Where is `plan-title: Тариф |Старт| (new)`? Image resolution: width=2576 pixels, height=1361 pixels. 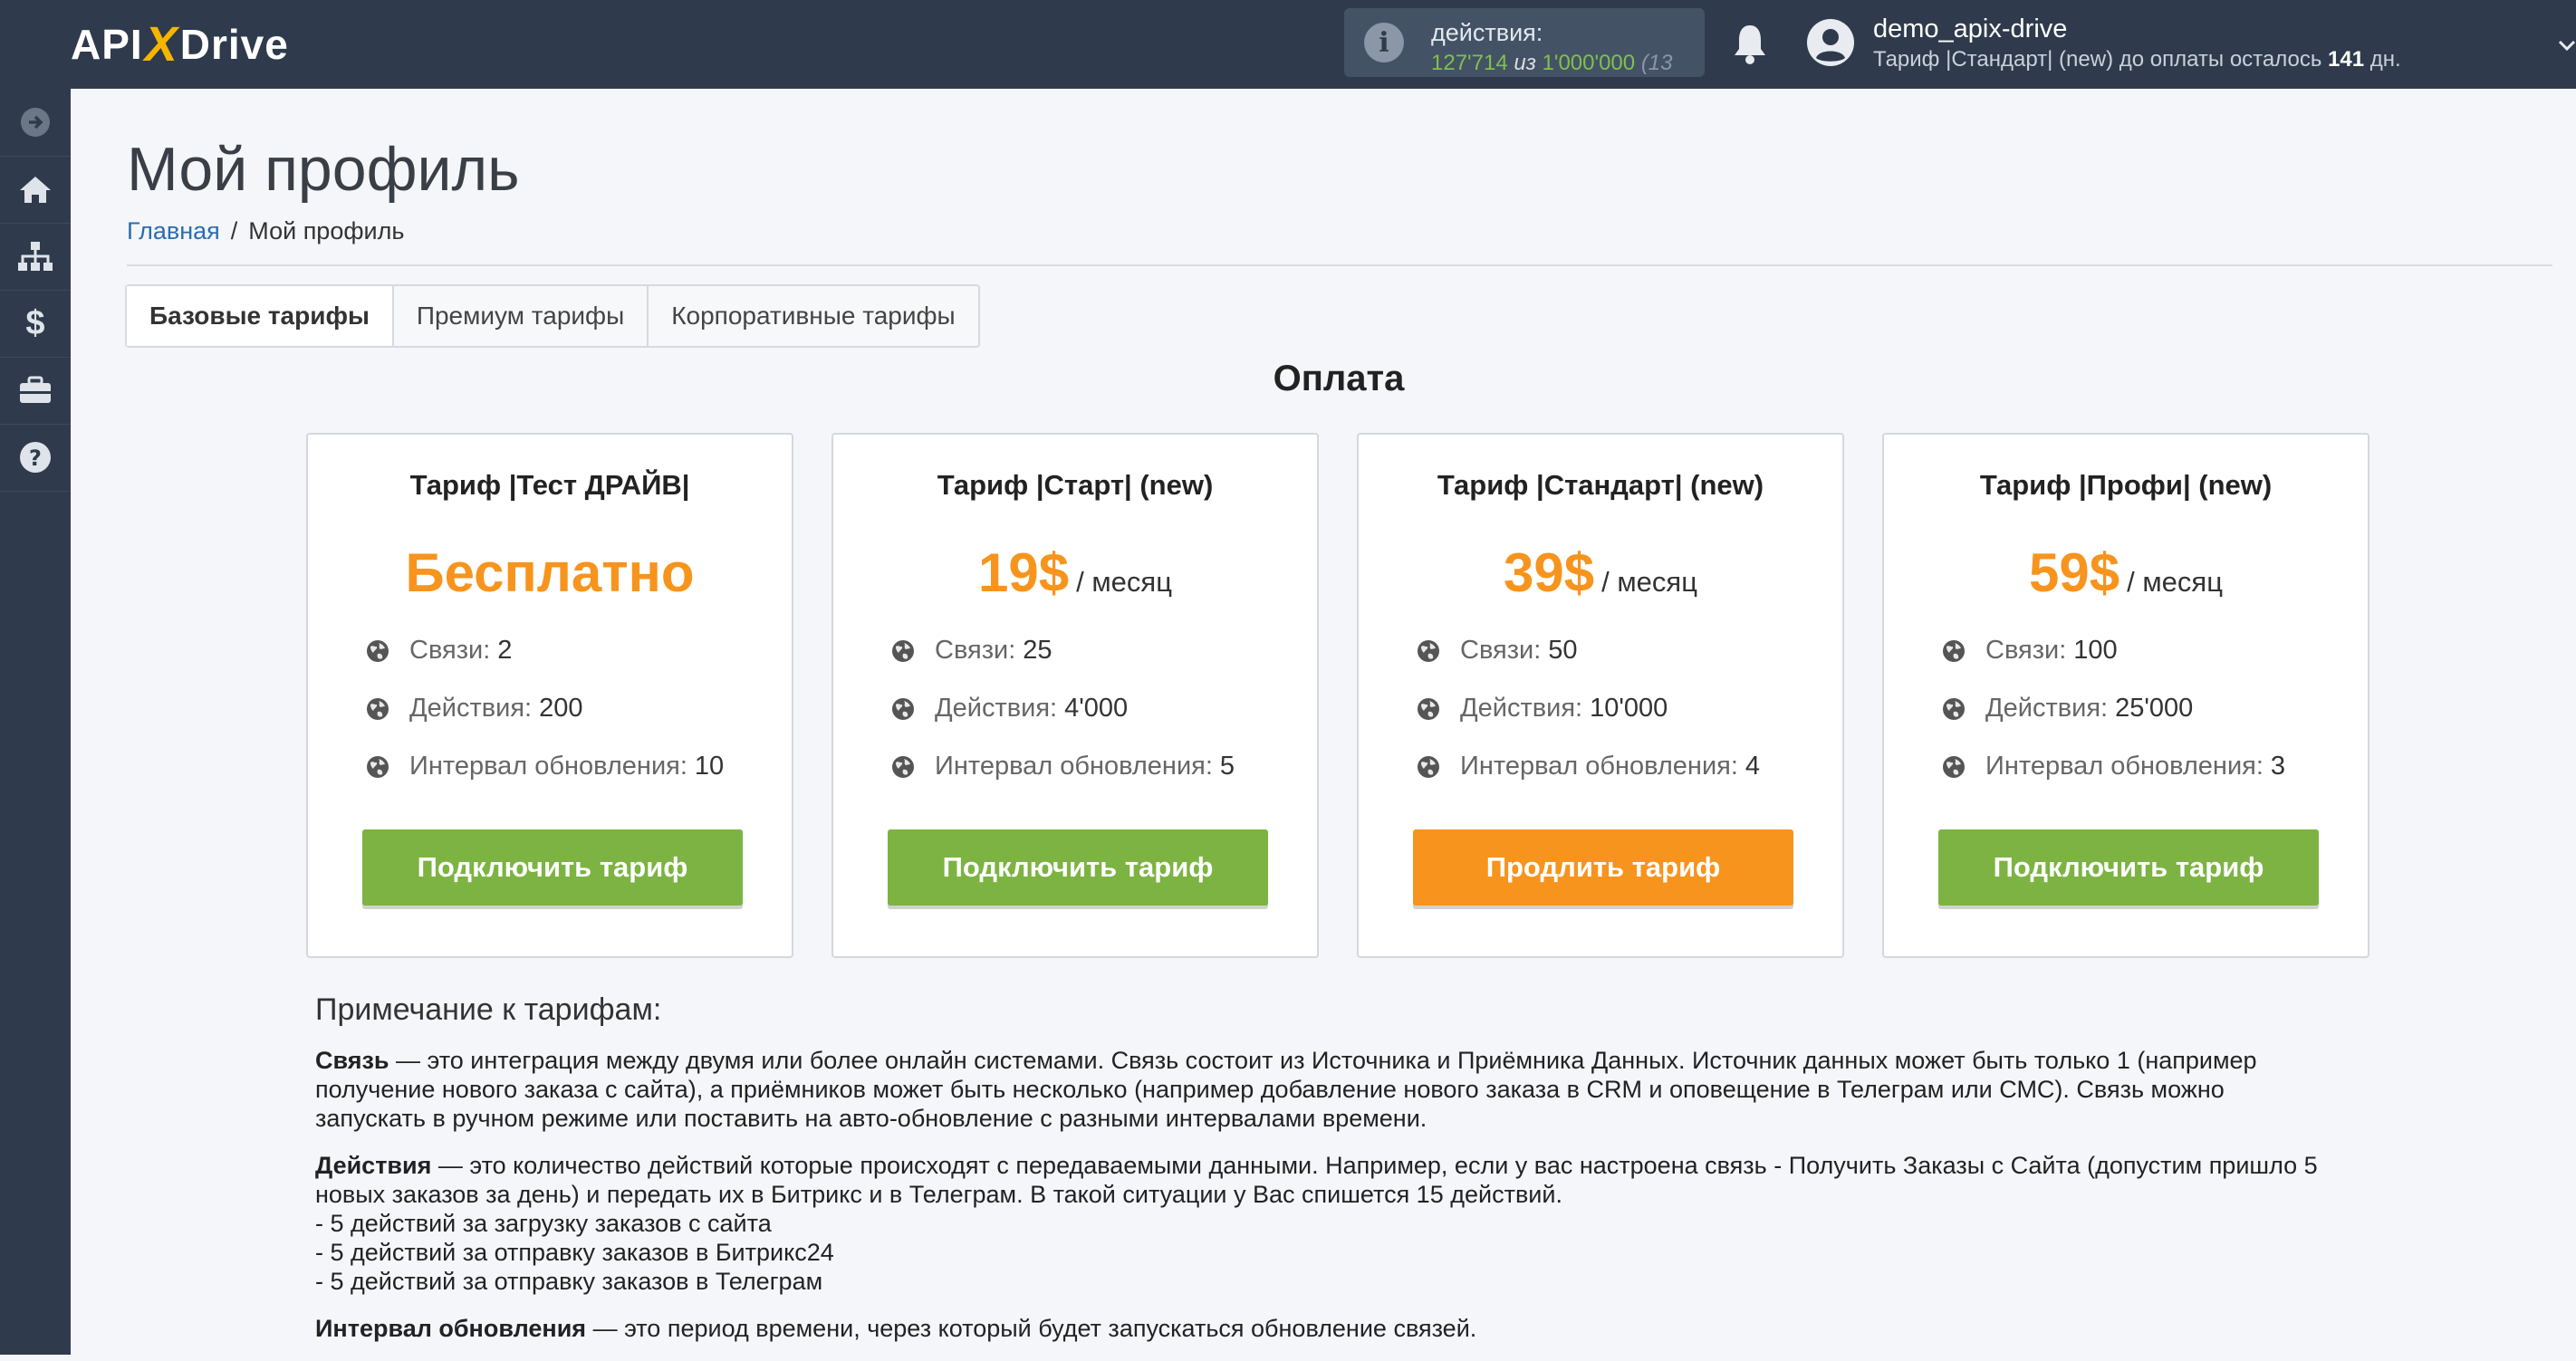 plan-title: Тариф |Старт| (new) is located at coordinates (1075, 485).